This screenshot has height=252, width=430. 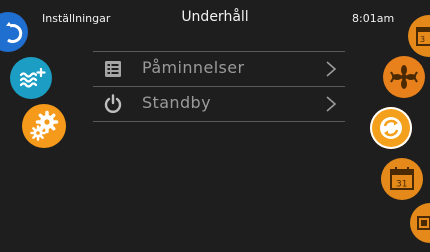 I want to click on menu-item-standby: Standby, so click(x=219, y=104).